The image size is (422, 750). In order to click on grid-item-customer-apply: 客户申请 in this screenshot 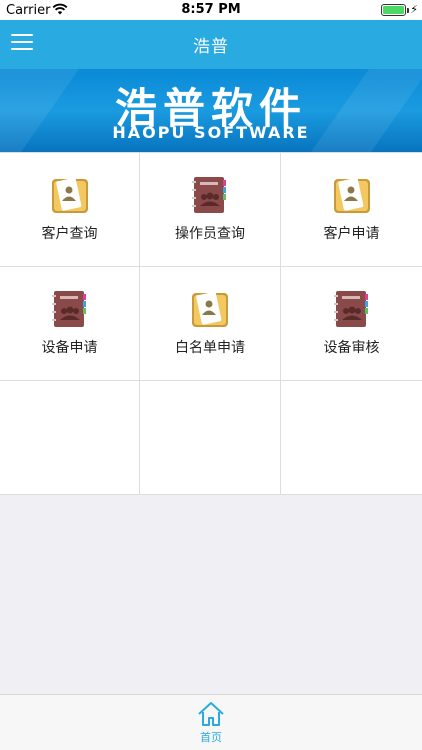, I will do `click(351, 210)`.